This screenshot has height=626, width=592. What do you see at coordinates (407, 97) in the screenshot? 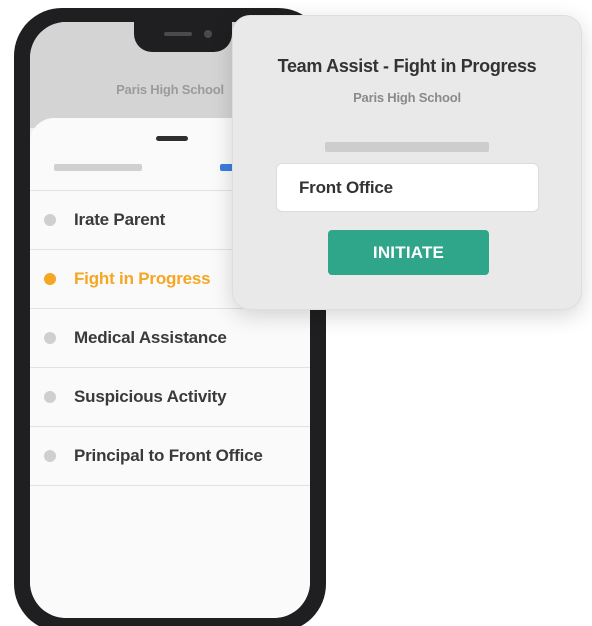
I see `card-subtitle: Paris High School` at bounding box center [407, 97].